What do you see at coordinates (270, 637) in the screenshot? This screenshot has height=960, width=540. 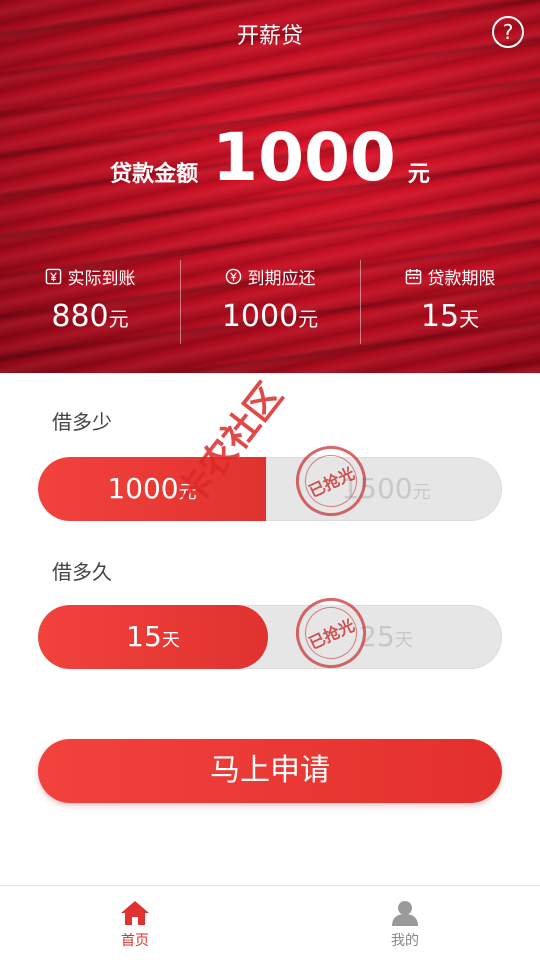 I see `term-selector: 15天 25天` at bounding box center [270, 637].